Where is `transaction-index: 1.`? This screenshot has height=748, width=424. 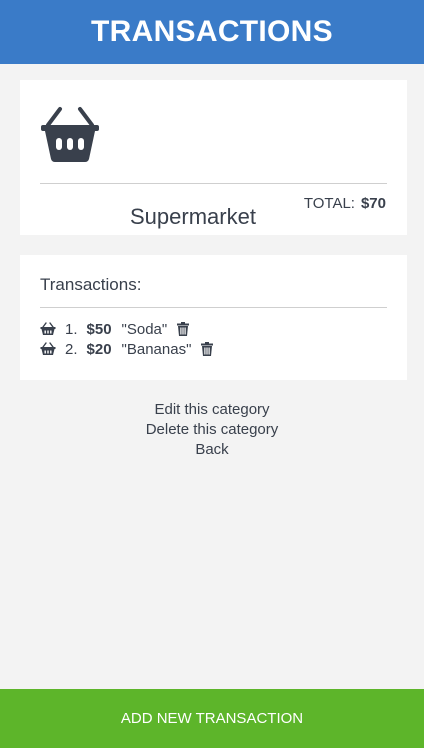 transaction-index: 1. is located at coordinates (71, 329).